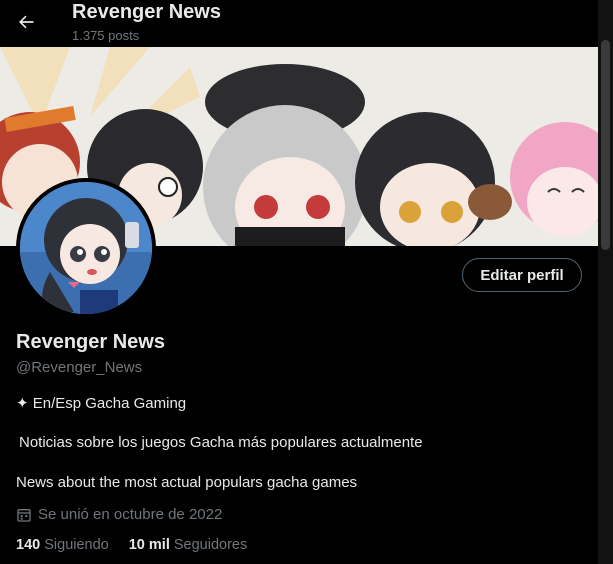 The width and height of the screenshot is (613, 564). Describe the element at coordinates (522, 275) in the screenshot. I see `edit-profile-button: Editar perfil` at that location.